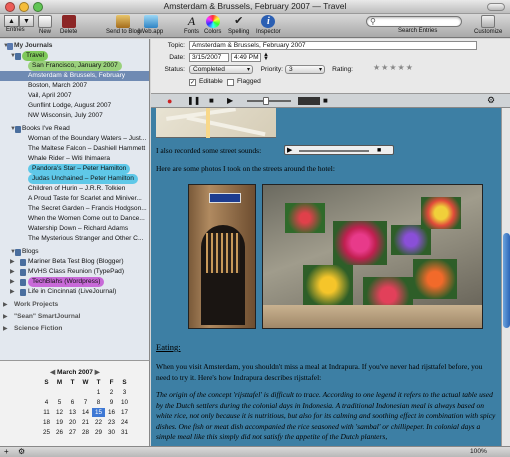  Describe the element at coordinates (98, 432) in the screenshot. I see `calendar-day: 29` at that location.